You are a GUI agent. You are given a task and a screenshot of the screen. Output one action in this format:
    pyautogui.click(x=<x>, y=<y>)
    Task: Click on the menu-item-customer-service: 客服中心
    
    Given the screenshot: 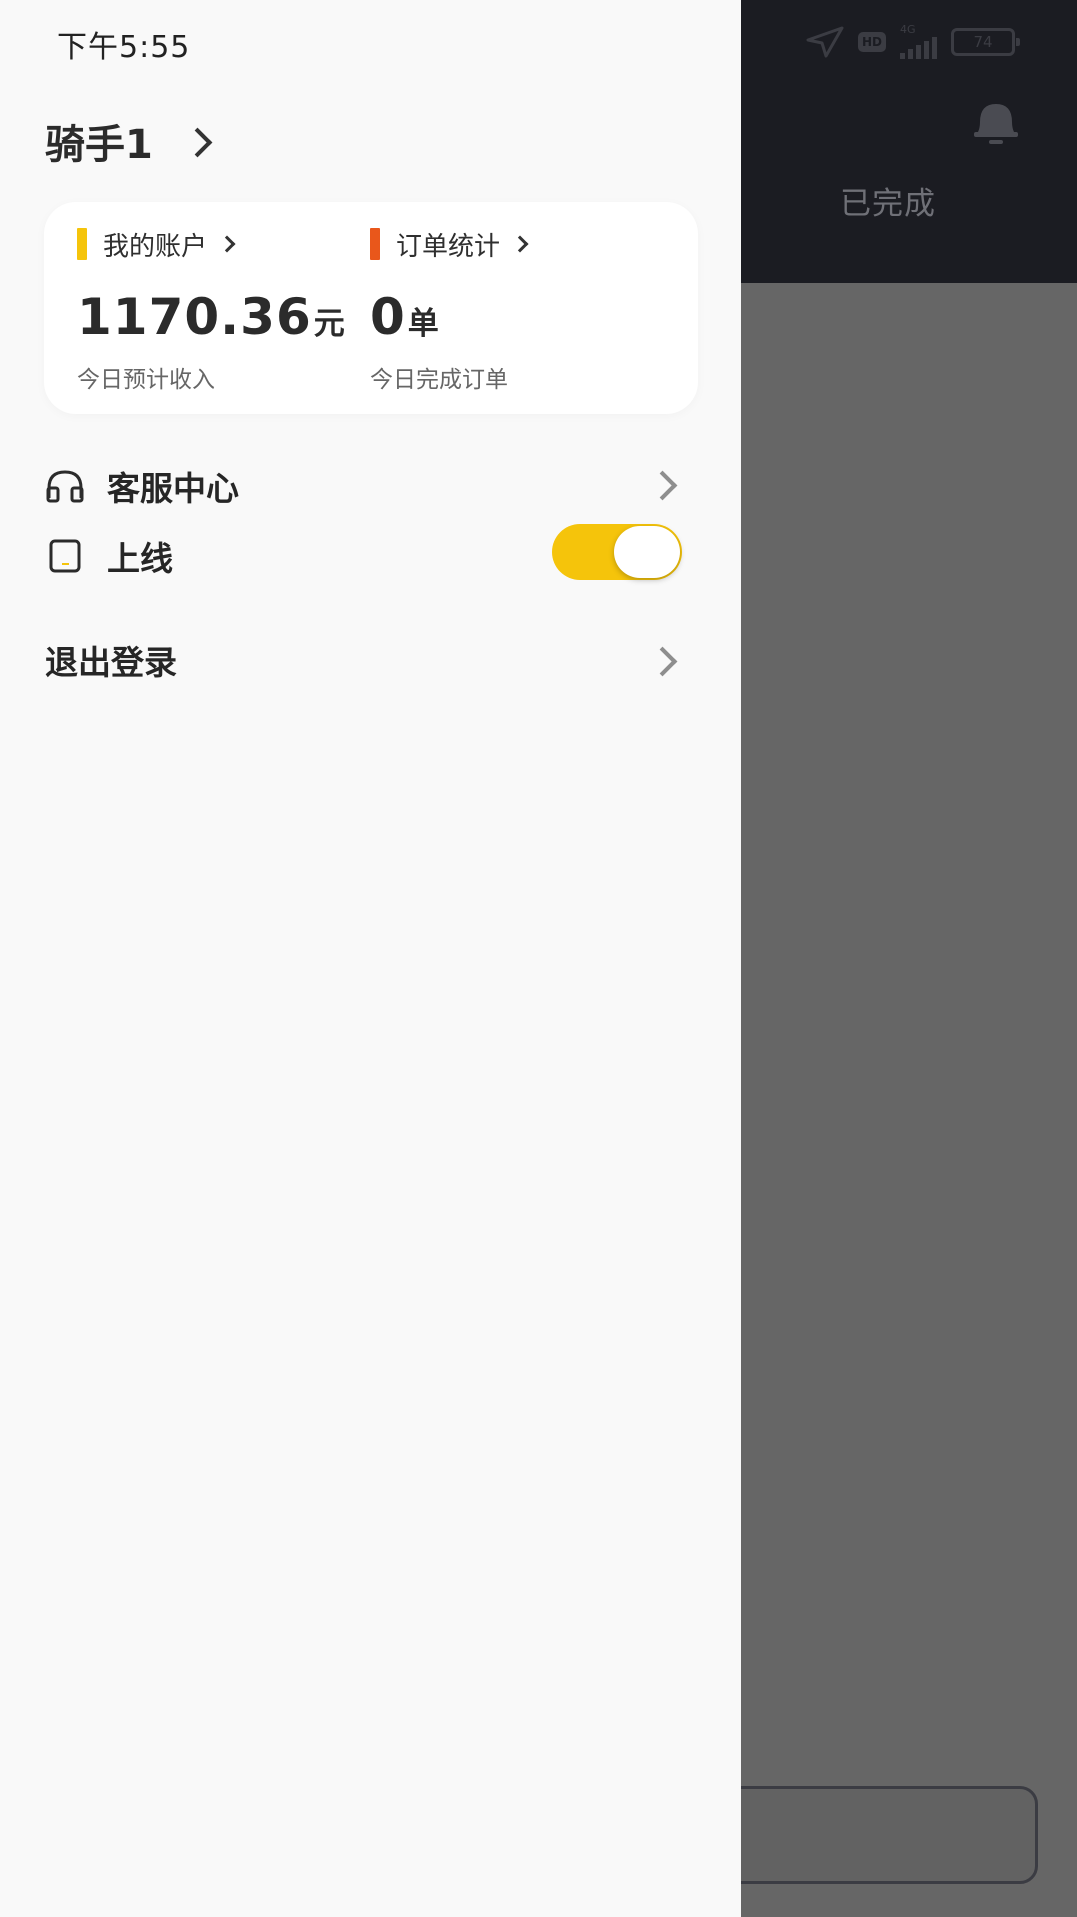 What is the action you would take?
    pyautogui.click(x=142, y=486)
    